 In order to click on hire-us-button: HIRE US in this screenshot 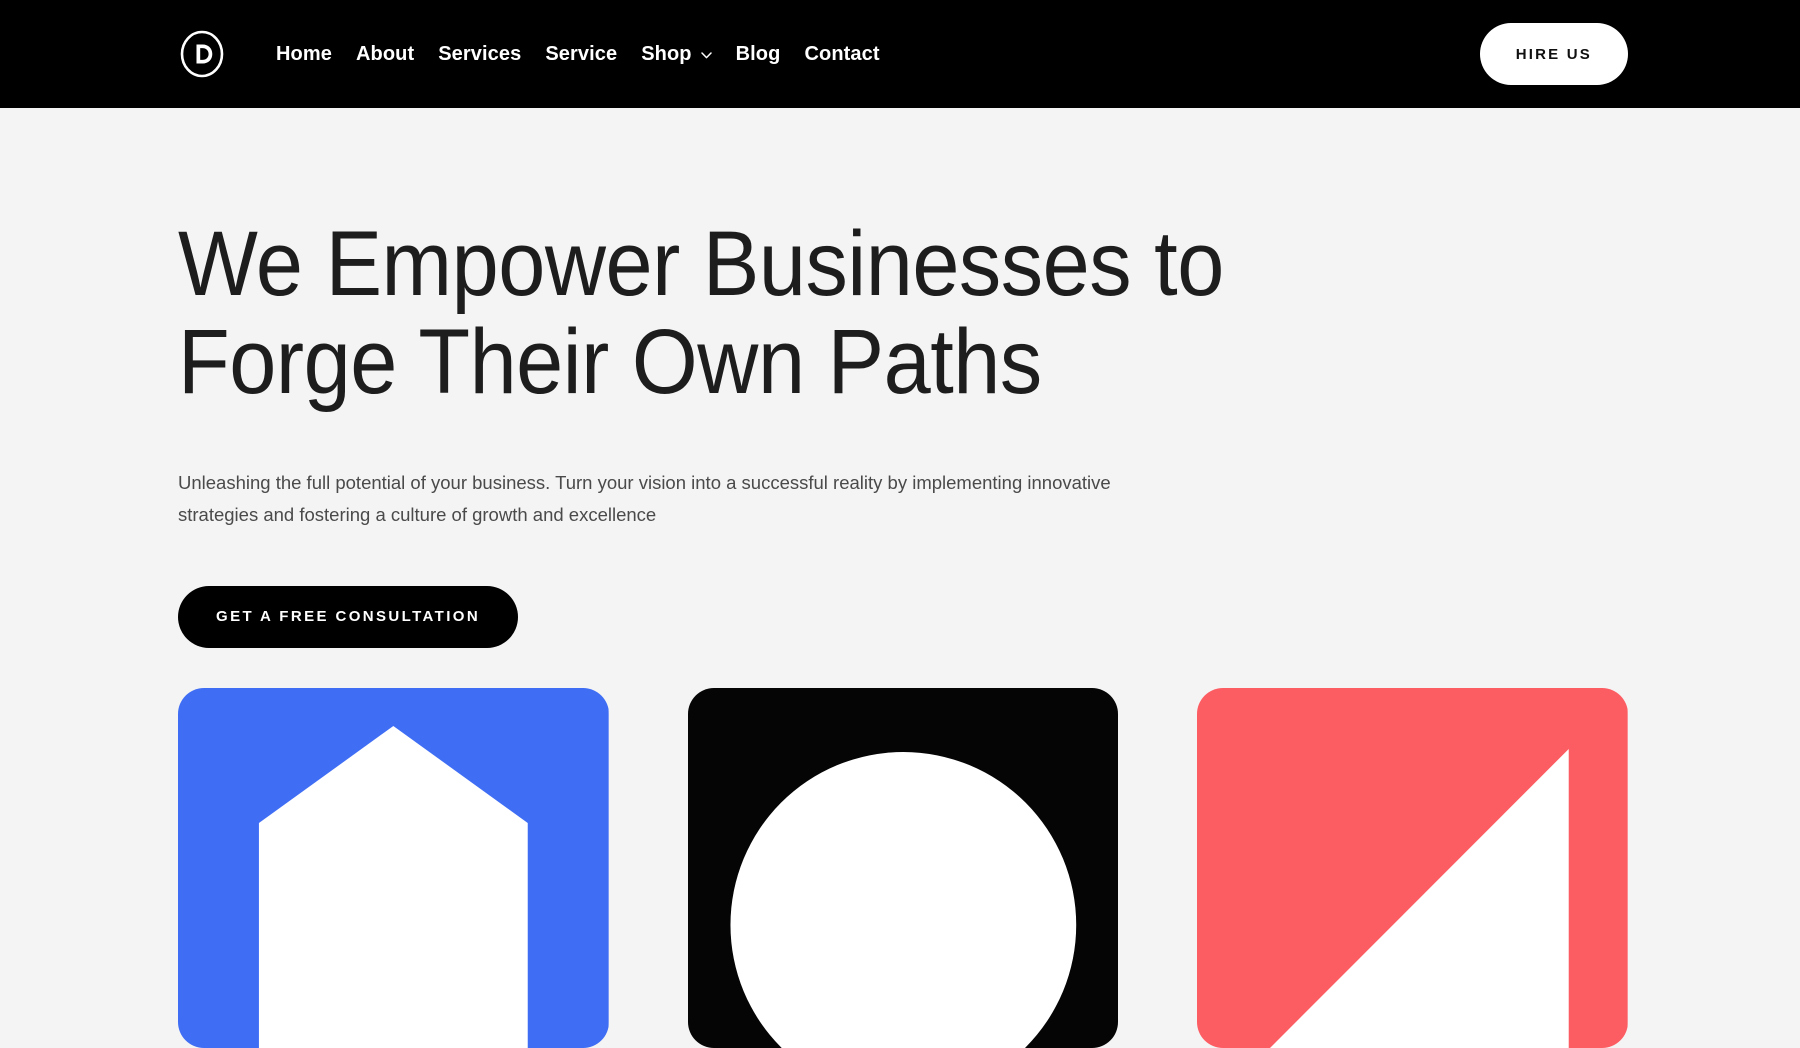, I will do `click(1553, 54)`.